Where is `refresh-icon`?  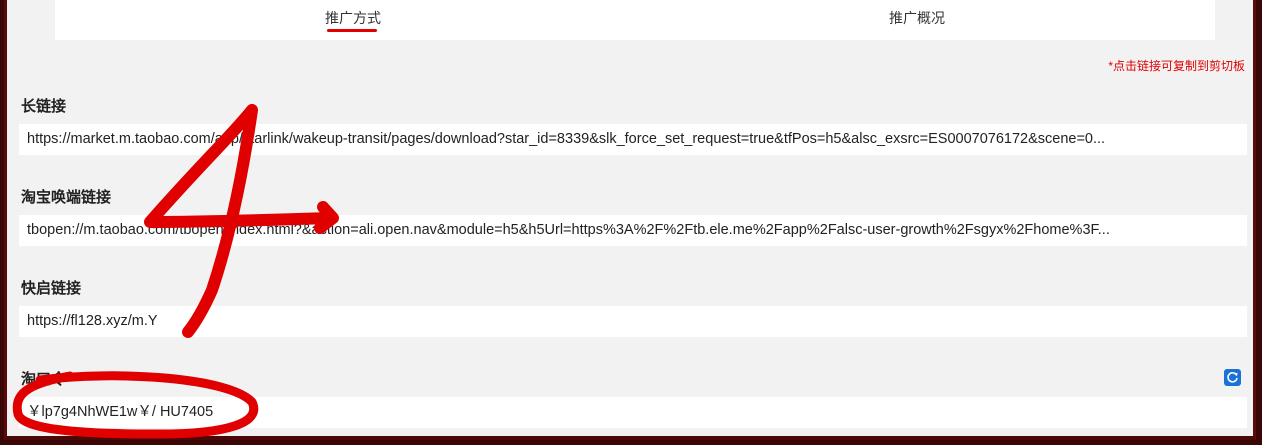 refresh-icon is located at coordinates (1232, 377).